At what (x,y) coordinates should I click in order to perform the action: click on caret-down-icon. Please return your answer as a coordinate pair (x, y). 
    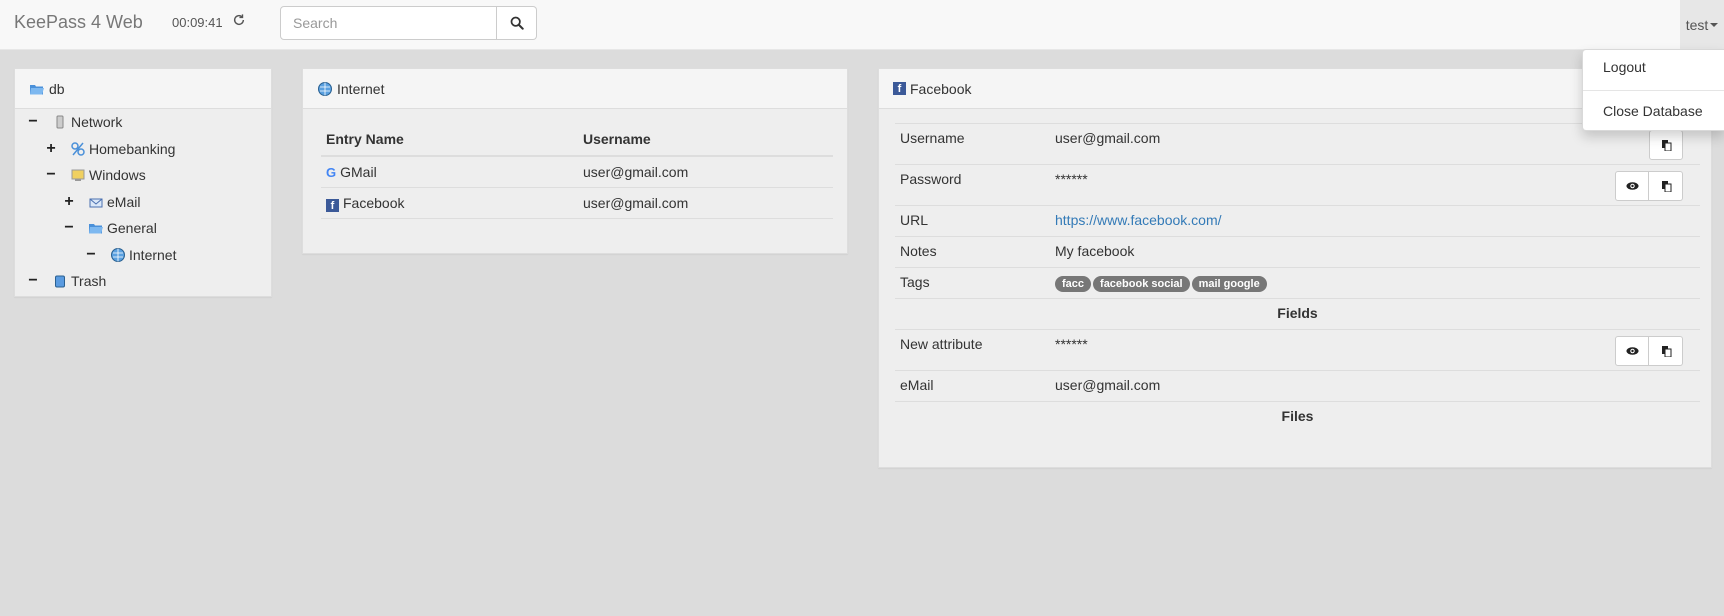
    Looking at the image, I should click on (1714, 25).